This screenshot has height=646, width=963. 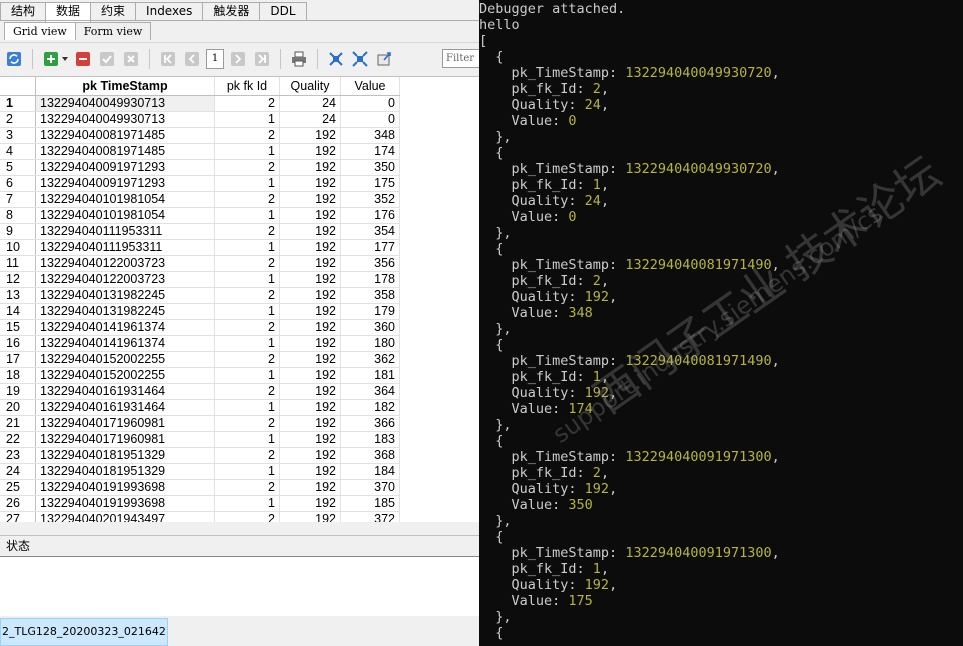 I want to click on cell-timestamp: 132294040131982245, so click(x=125, y=311).